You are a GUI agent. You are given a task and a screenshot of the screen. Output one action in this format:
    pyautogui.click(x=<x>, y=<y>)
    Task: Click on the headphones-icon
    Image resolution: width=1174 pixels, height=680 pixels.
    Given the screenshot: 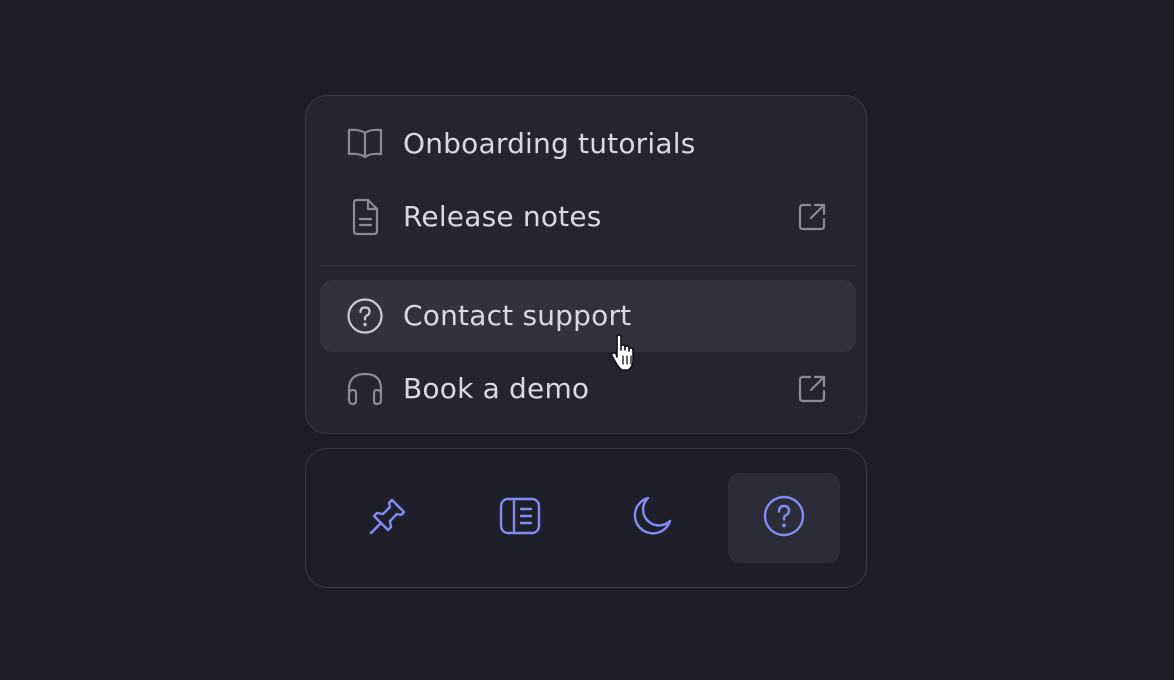 What is the action you would take?
    pyautogui.click(x=365, y=389)
    